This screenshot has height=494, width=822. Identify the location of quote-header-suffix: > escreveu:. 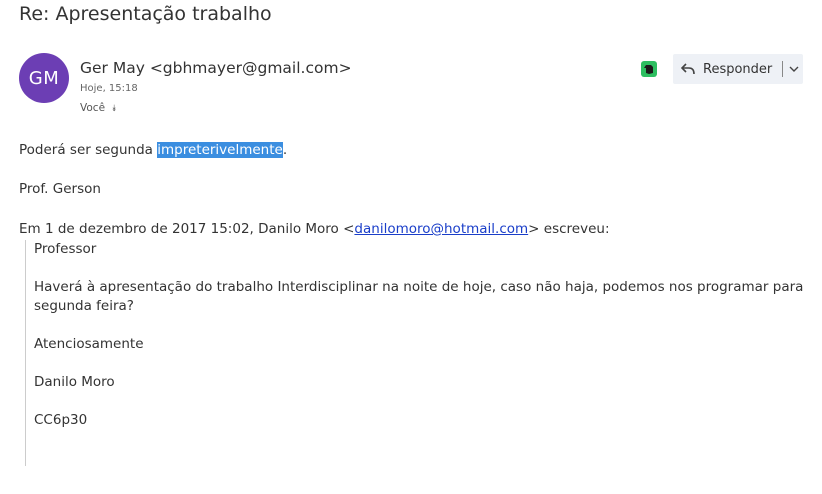
(569, 229).